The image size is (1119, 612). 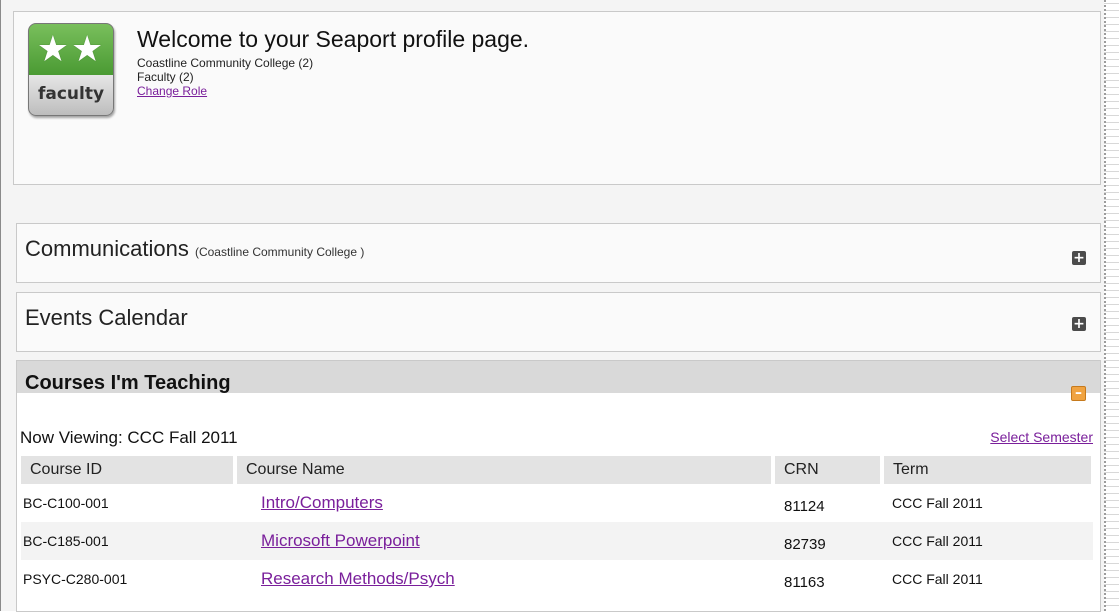 What do you see at coordinates (828, 470) in the screenshot?
I see `column-header-crn: CRN` at bounding box center [828, 470].